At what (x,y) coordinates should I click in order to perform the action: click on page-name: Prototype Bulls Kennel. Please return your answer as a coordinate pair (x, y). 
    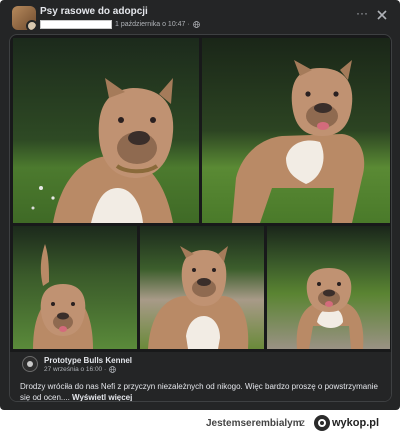
    Looking at the image, I should click on (88, 360).